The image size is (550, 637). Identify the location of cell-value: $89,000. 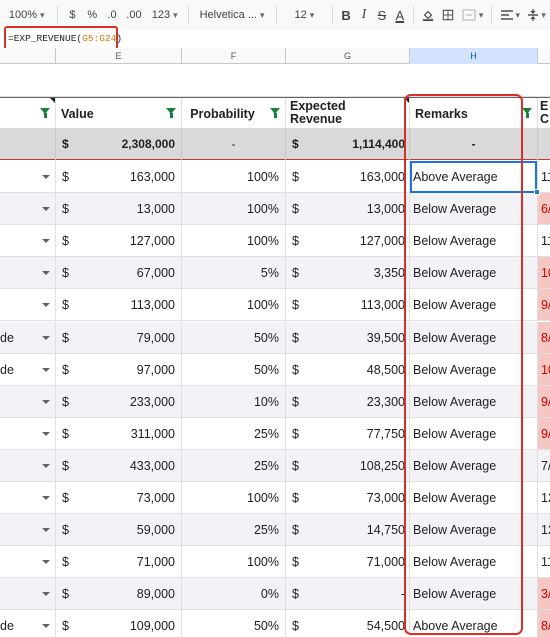
(119, 594).